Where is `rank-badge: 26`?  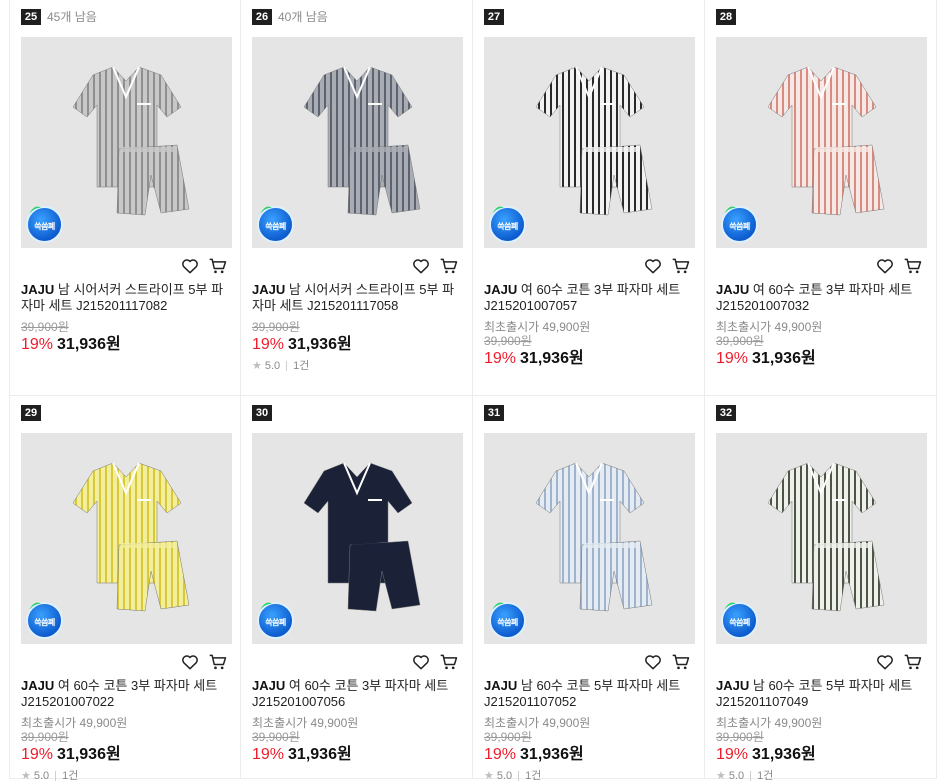 rank-badge: 26 is located at coordinates (262, 17).